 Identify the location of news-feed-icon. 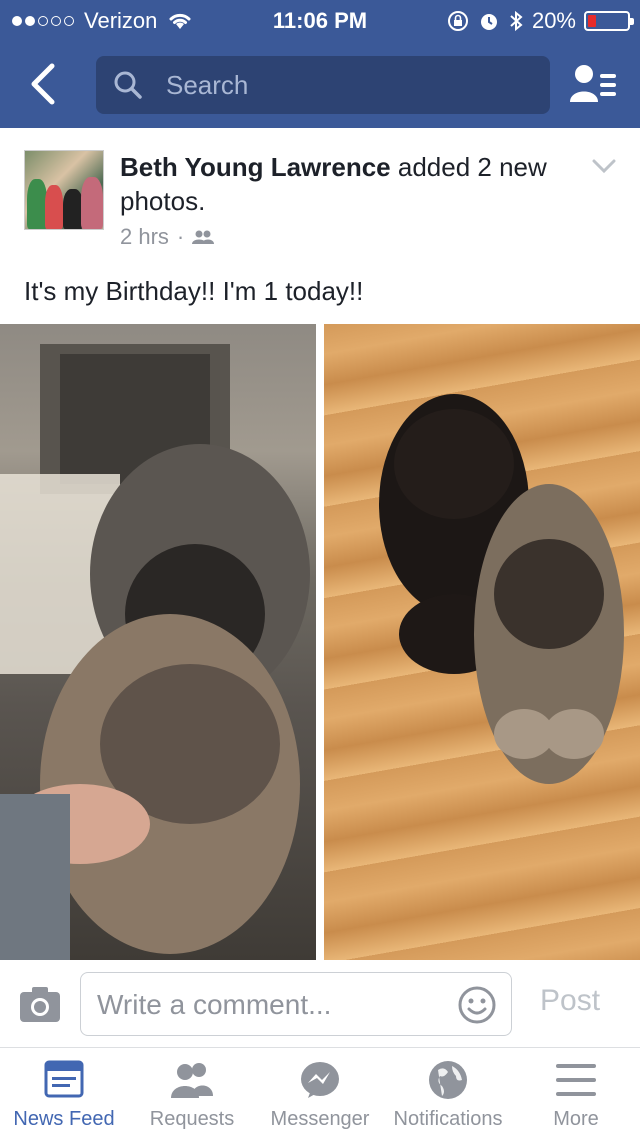
(64, 1079).